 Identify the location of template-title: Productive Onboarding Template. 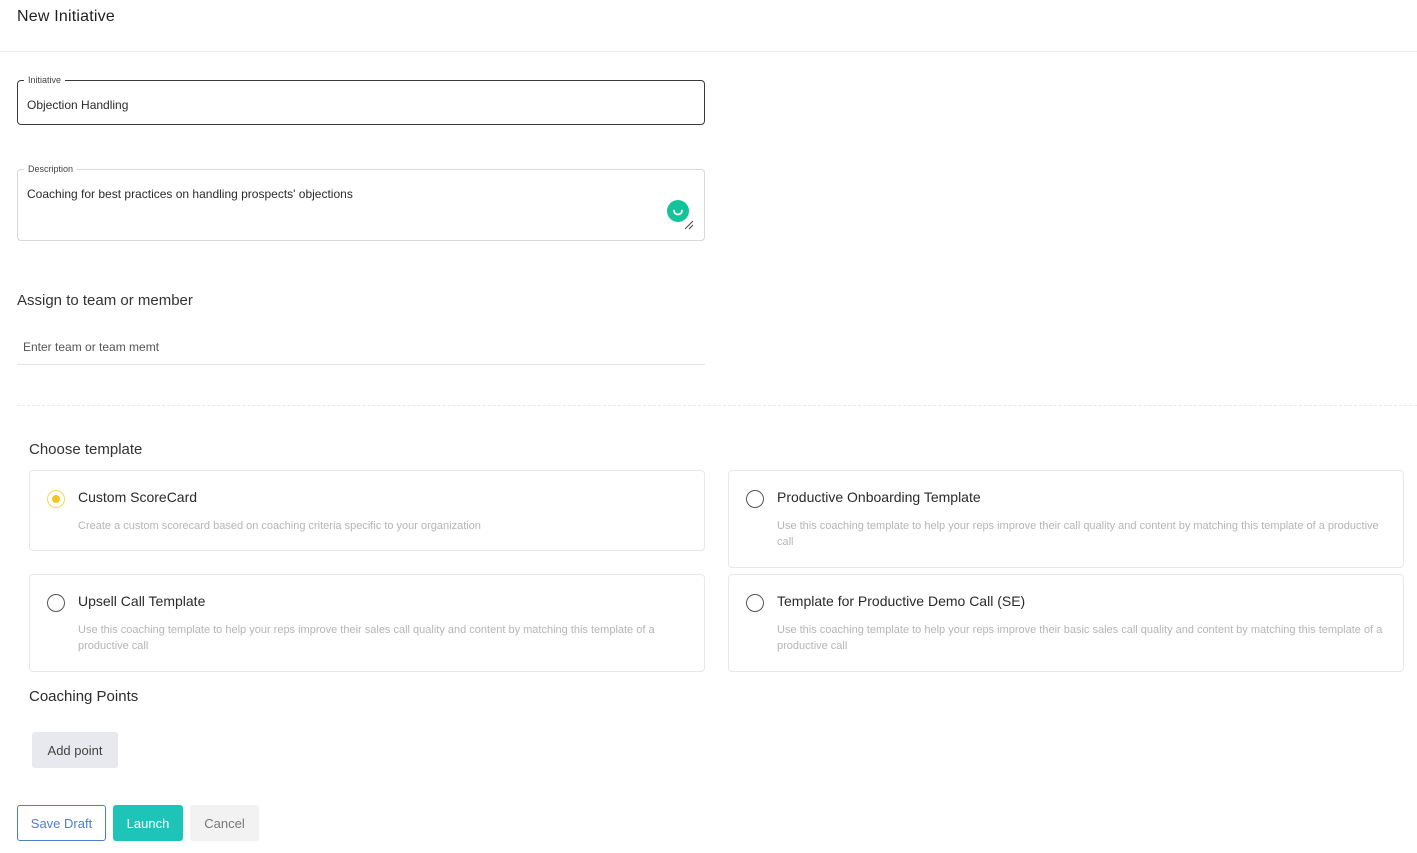
(879, 497).